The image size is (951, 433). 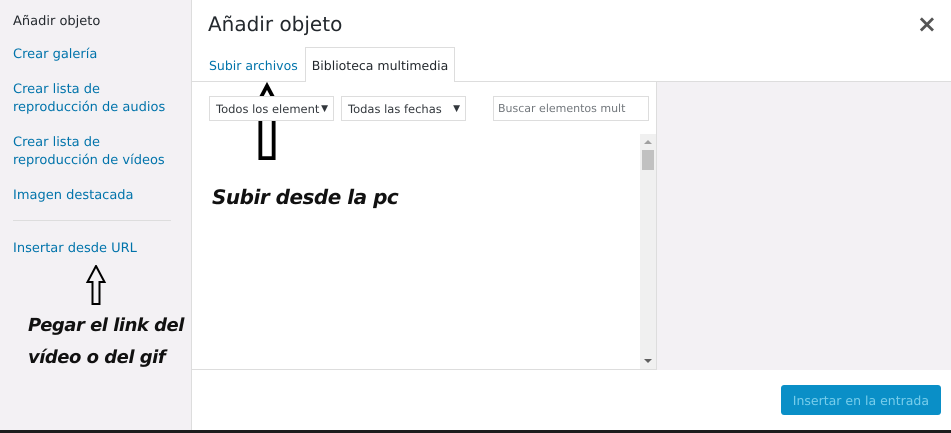 What do you see at coordinates (95, 196) in the screenshot?
I see `sidebar-link: Imagen destacada` at bounding box center [95, 196].